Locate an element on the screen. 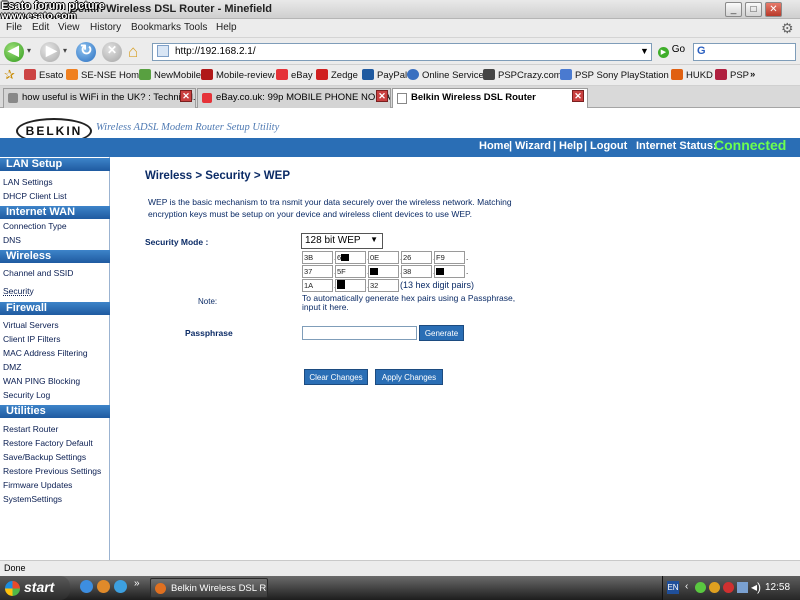 This screenshot has height=600, width=800. hex-key-field: 0E is located at coordinates (383, 257).